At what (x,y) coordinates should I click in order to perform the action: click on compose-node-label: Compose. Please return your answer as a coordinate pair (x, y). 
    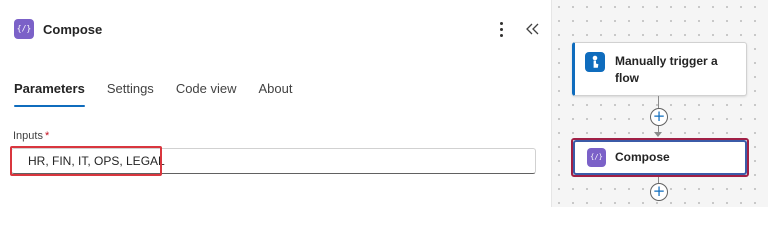
    Looking at the image, I should click on (642, 157).